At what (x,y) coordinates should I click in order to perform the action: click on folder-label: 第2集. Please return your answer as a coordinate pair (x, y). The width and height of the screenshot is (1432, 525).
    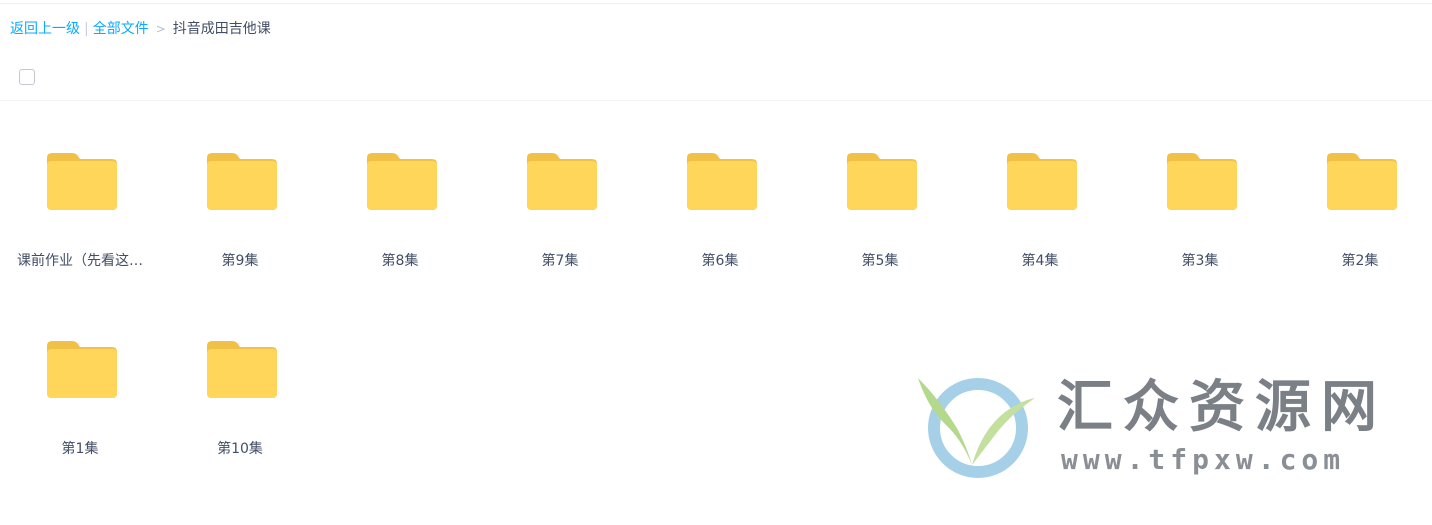
    Looking at the image, I should click on (1360, 261).